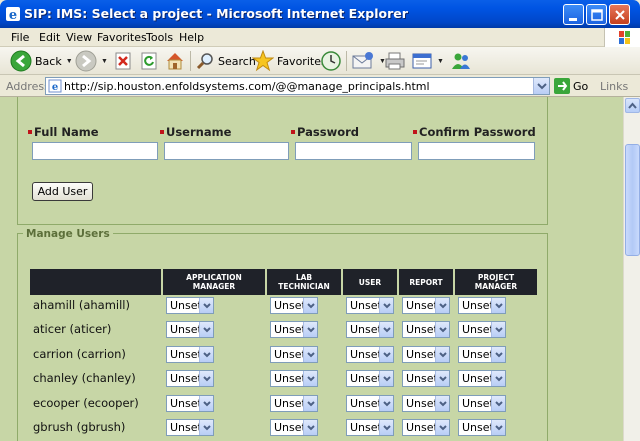  What do you see at coordinates (571, 86) in the screenshot?
I see `go-button: Go` at bounding box center [571, 86].